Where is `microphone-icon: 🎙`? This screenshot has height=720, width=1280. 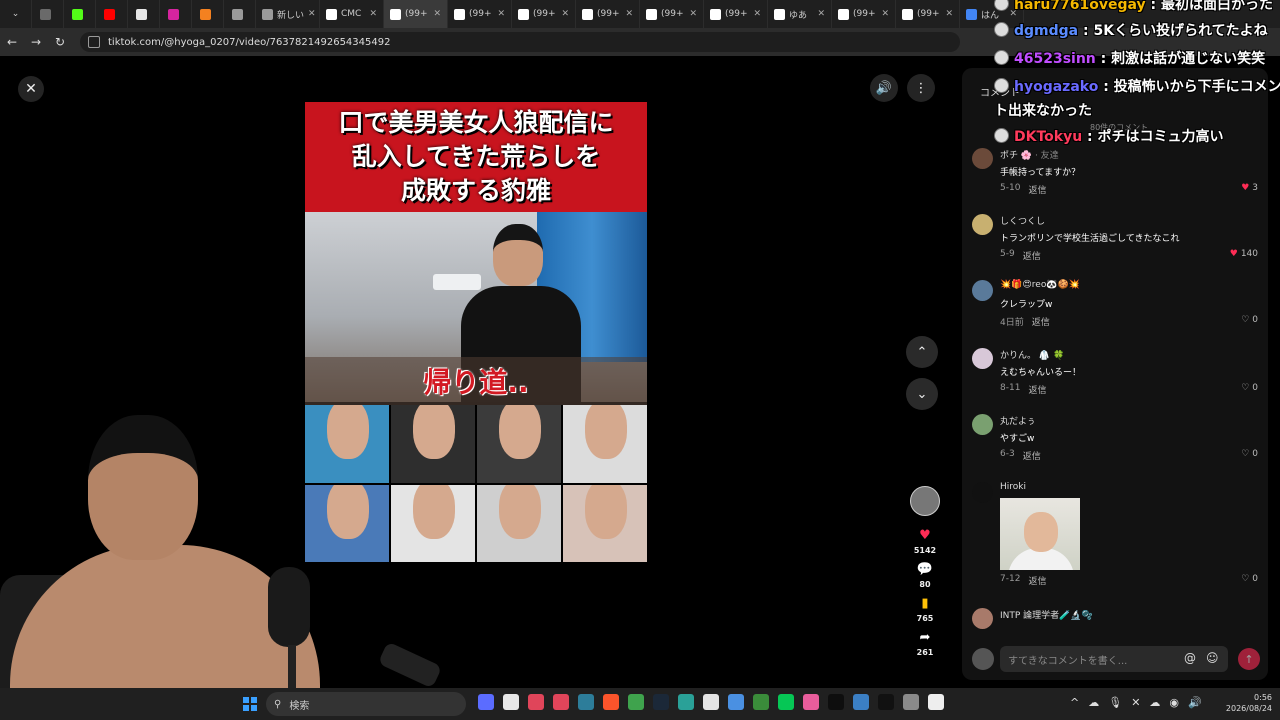 microphone-icon: 🎙 is located at coordinates (1115, 702).